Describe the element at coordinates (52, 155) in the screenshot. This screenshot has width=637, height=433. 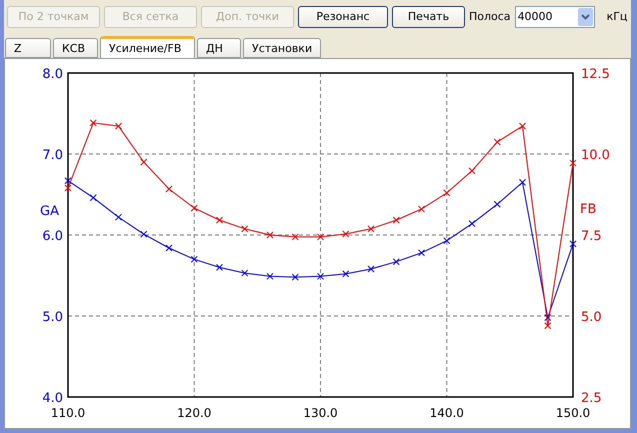
I see `y-axis-label: 7.0` at that location.